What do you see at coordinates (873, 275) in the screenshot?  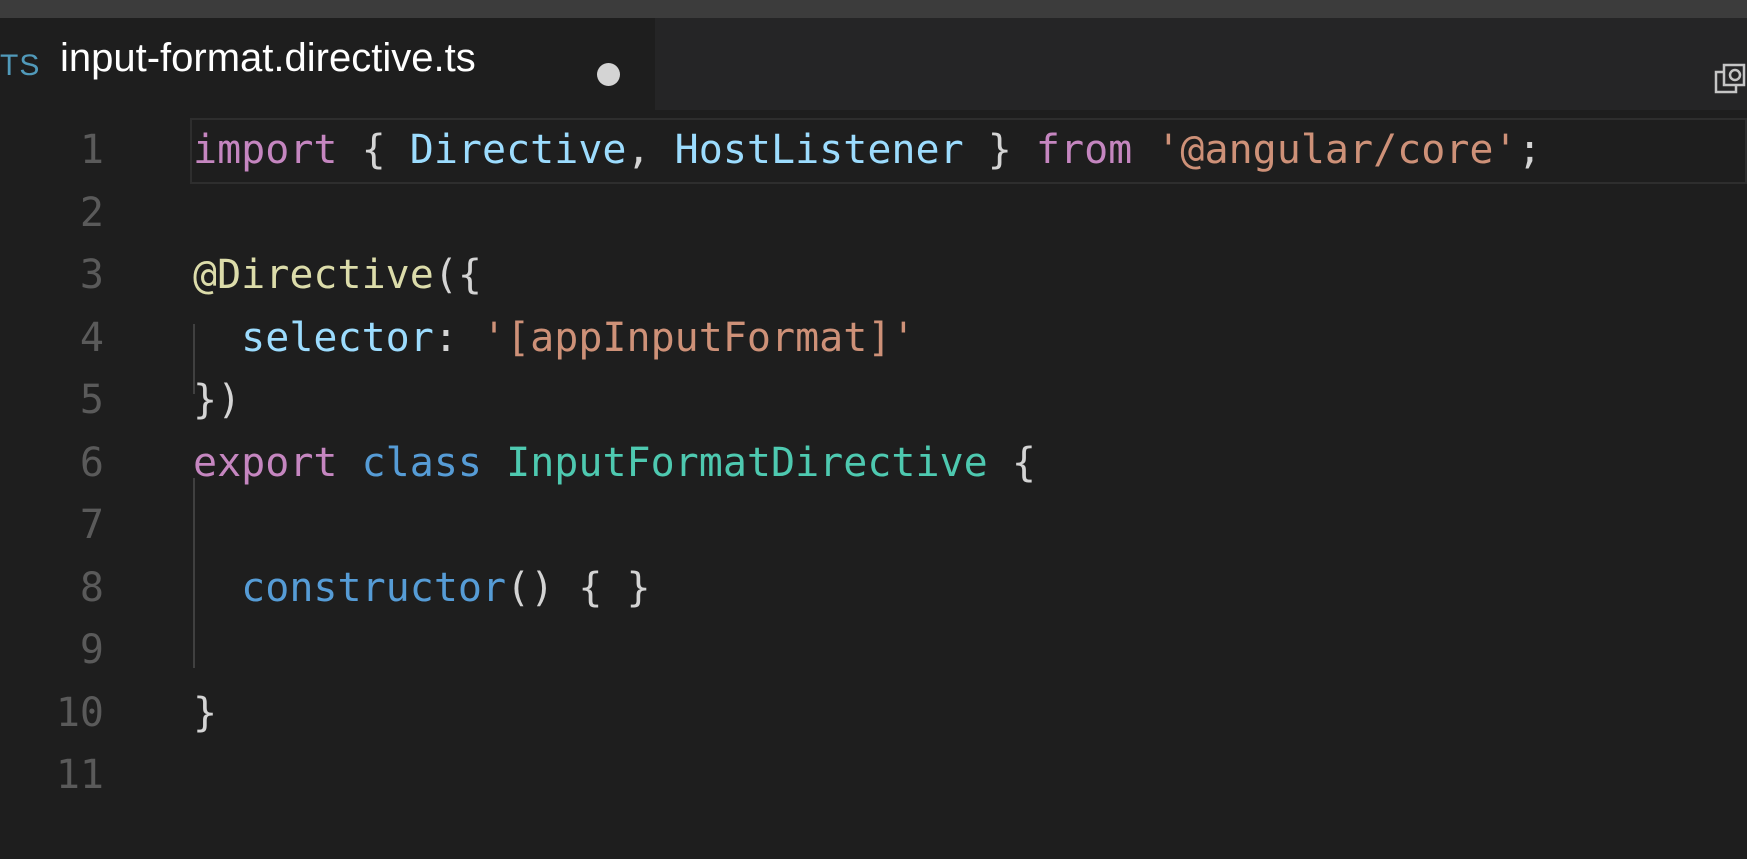 I see `code-line: 3 @Directive({` at bounding box center [873, 275].